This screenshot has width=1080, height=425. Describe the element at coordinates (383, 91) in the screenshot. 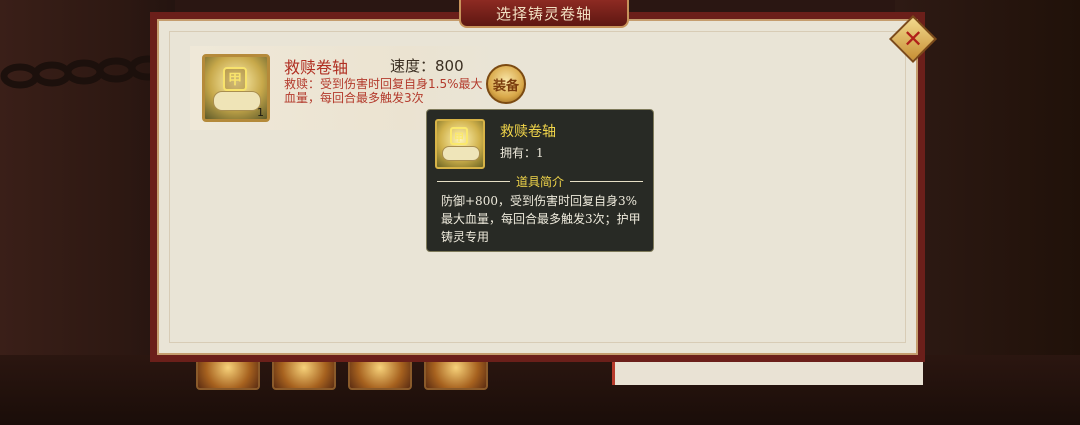

I see `item-description: 救赎：受到伤害时回复自身1.5%最大血量，每回合最多触发3次` at that location.